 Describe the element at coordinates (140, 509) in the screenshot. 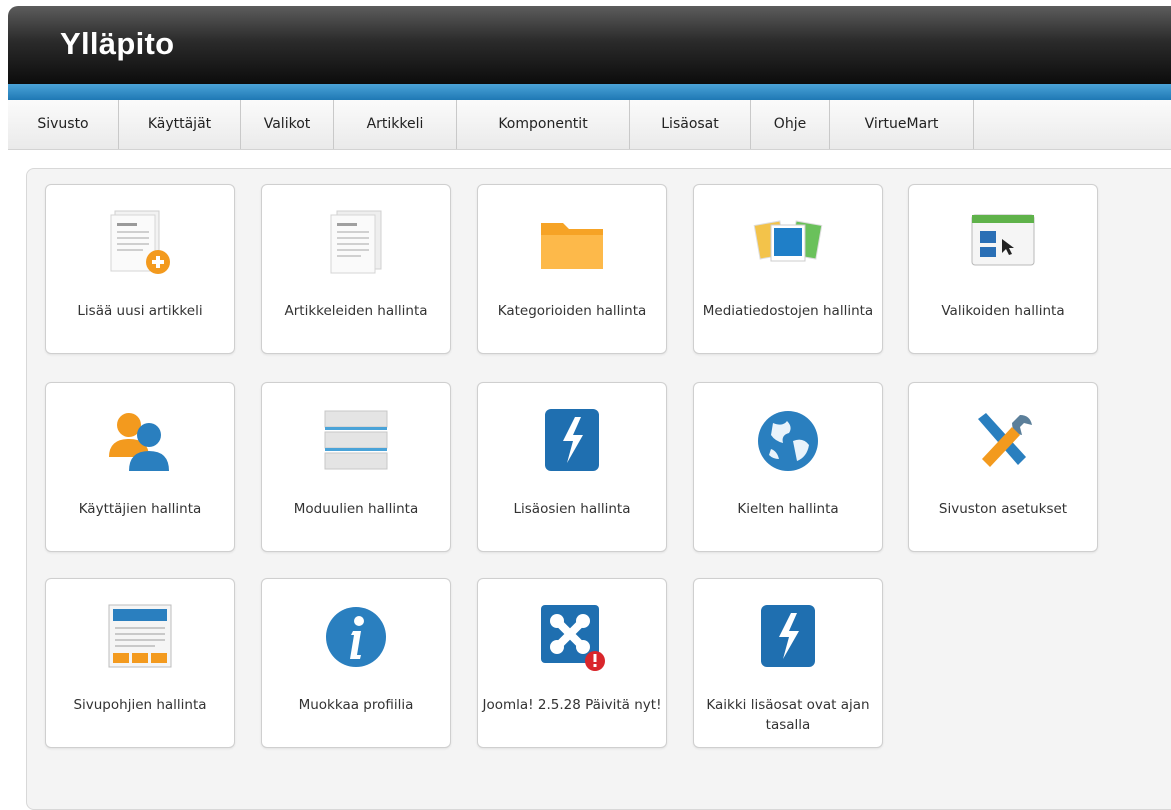

I see `tile-label: Käyttäjien hallinta` at that location.